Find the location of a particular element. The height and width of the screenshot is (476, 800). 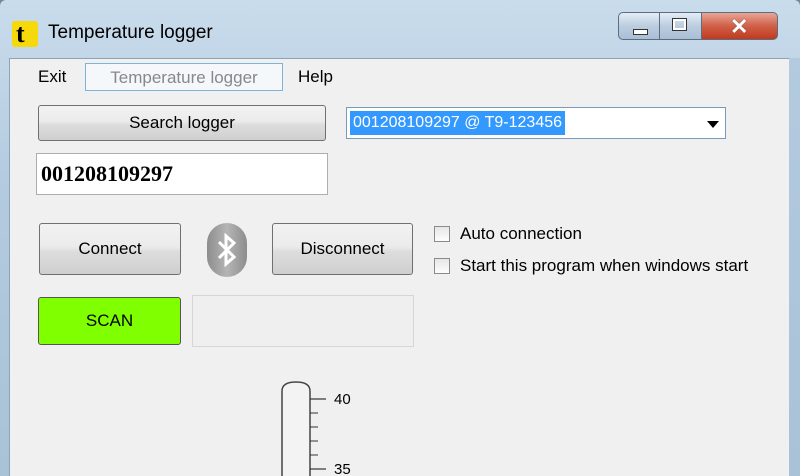

thermometer-gauge: 40 35 is located at coordinates (316, 428).